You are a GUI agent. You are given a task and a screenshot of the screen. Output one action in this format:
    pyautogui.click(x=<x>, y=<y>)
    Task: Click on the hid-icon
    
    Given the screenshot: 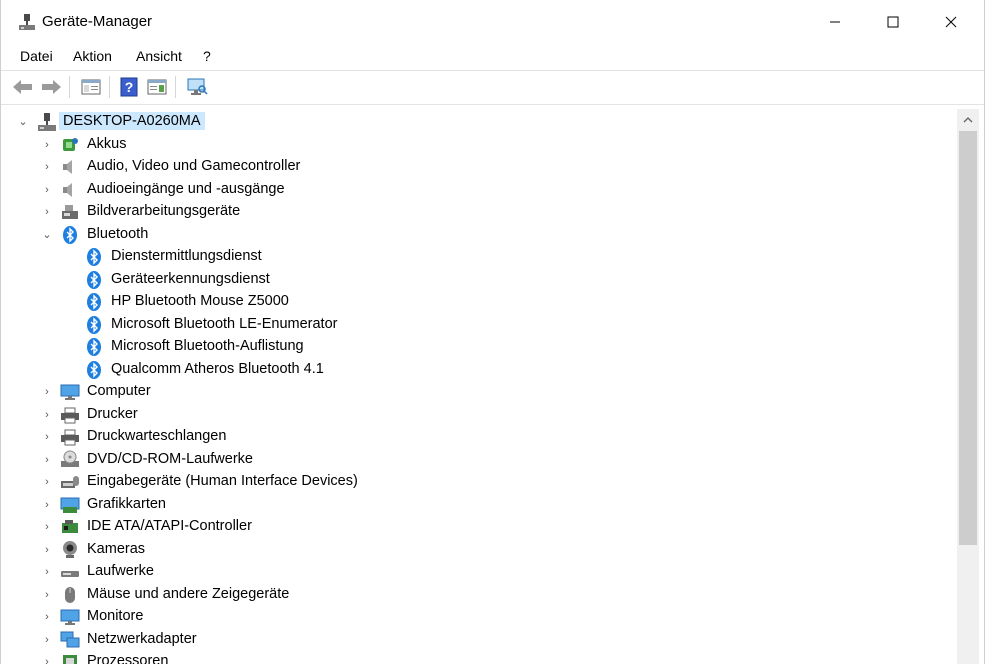 What is the action you would take?
    pyautogui.click(x=70, y=482)
    